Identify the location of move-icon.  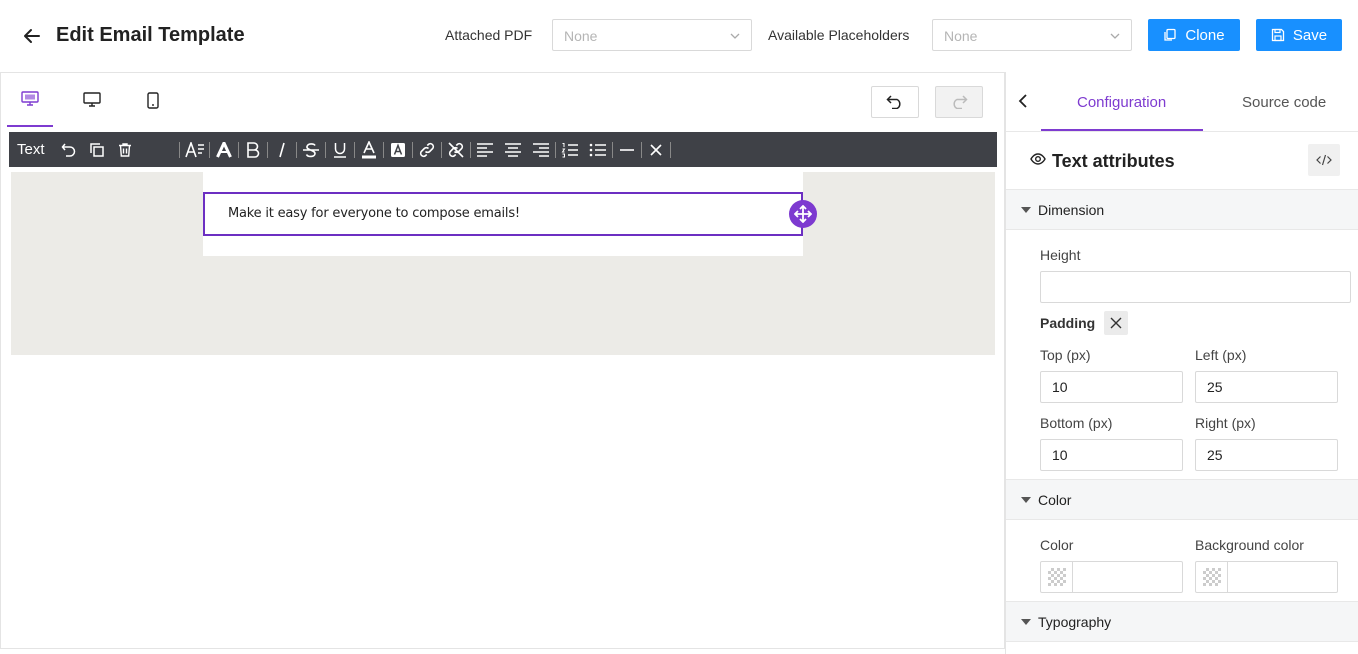
(803, 214).